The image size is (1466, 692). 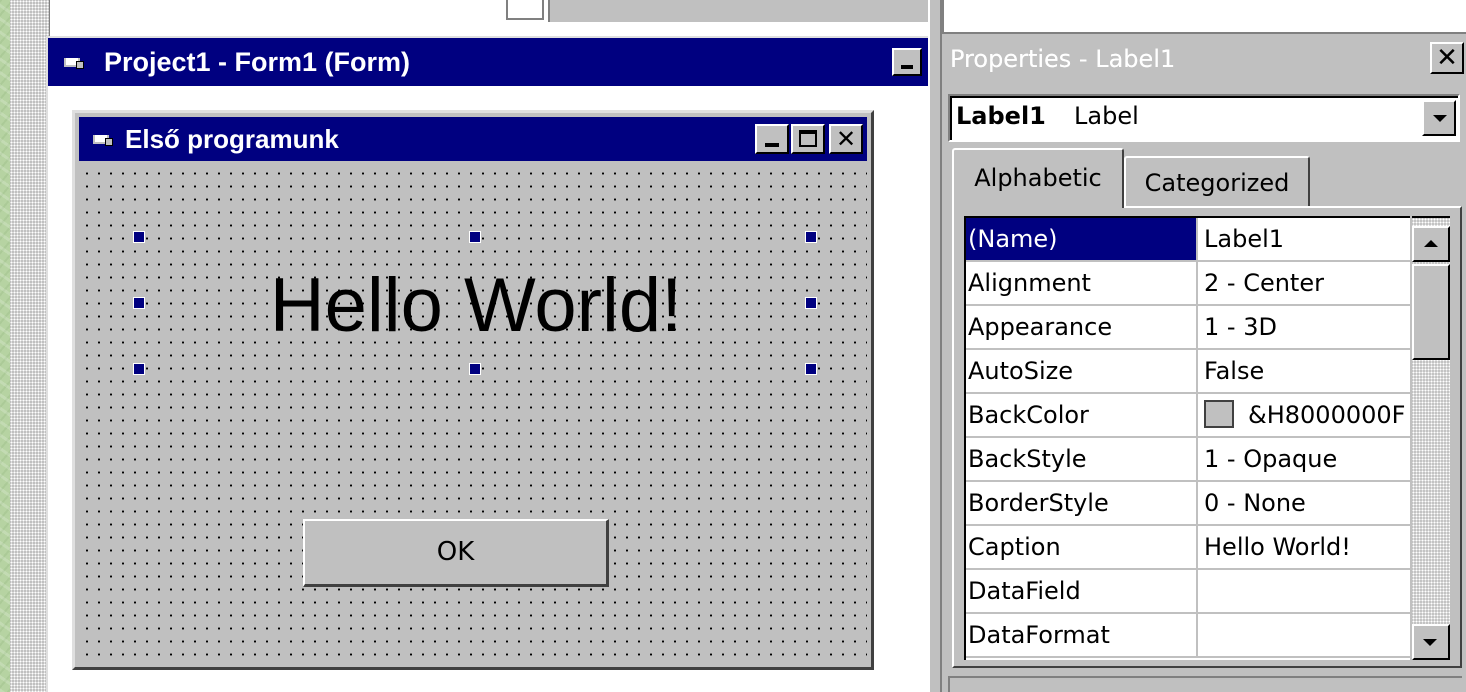 What do you see at coordinates (257, 62) in the screenshot?
I see `designer-title: Project1 - Form1 (Form)` at bounding box center [257, 62].